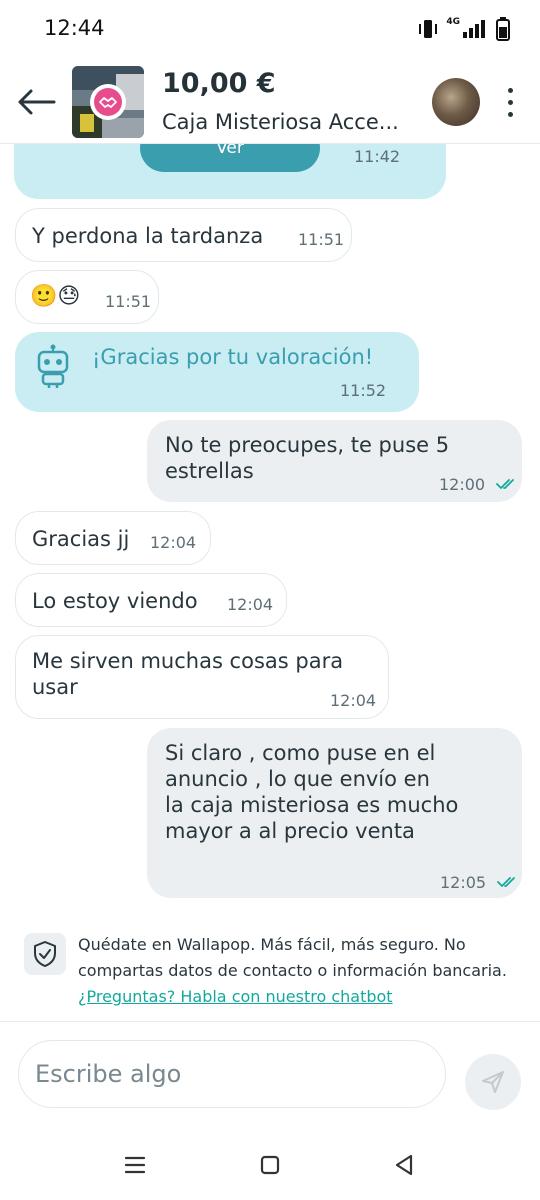 The height and width of the screenshot is (1200, 540). Describe the element at coordinates (219, 83) in the screenshot. I see `product-price: 10,00 €` at that location.